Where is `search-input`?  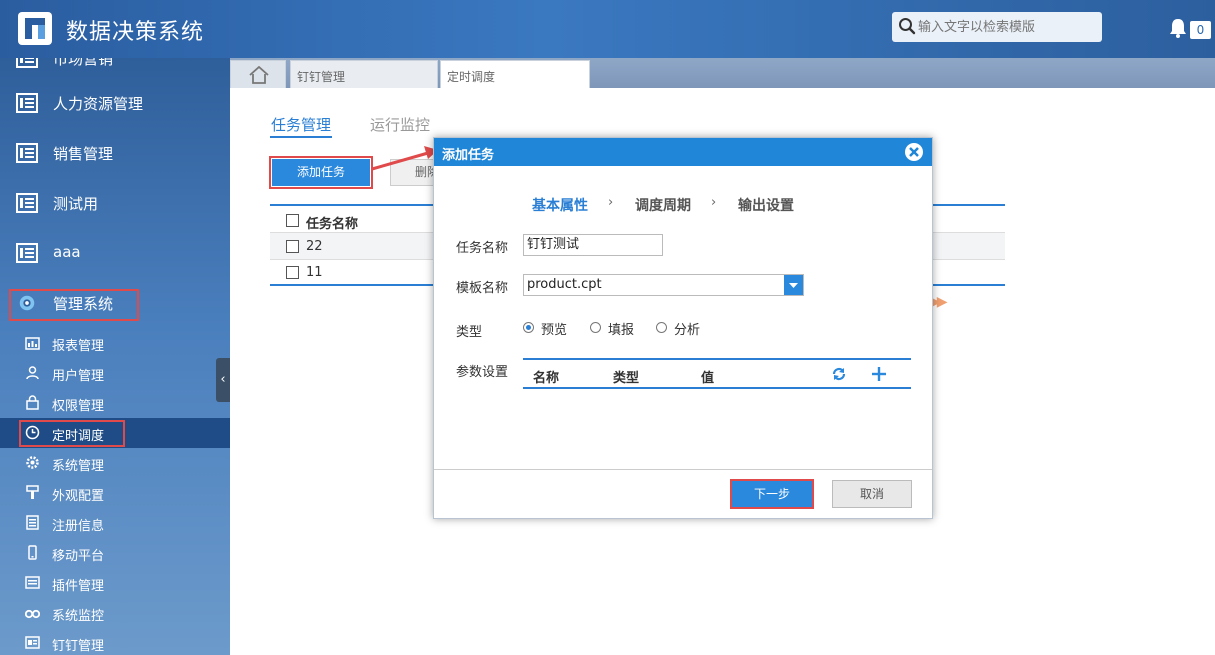 search-input is located at coordinates (1007, 27).